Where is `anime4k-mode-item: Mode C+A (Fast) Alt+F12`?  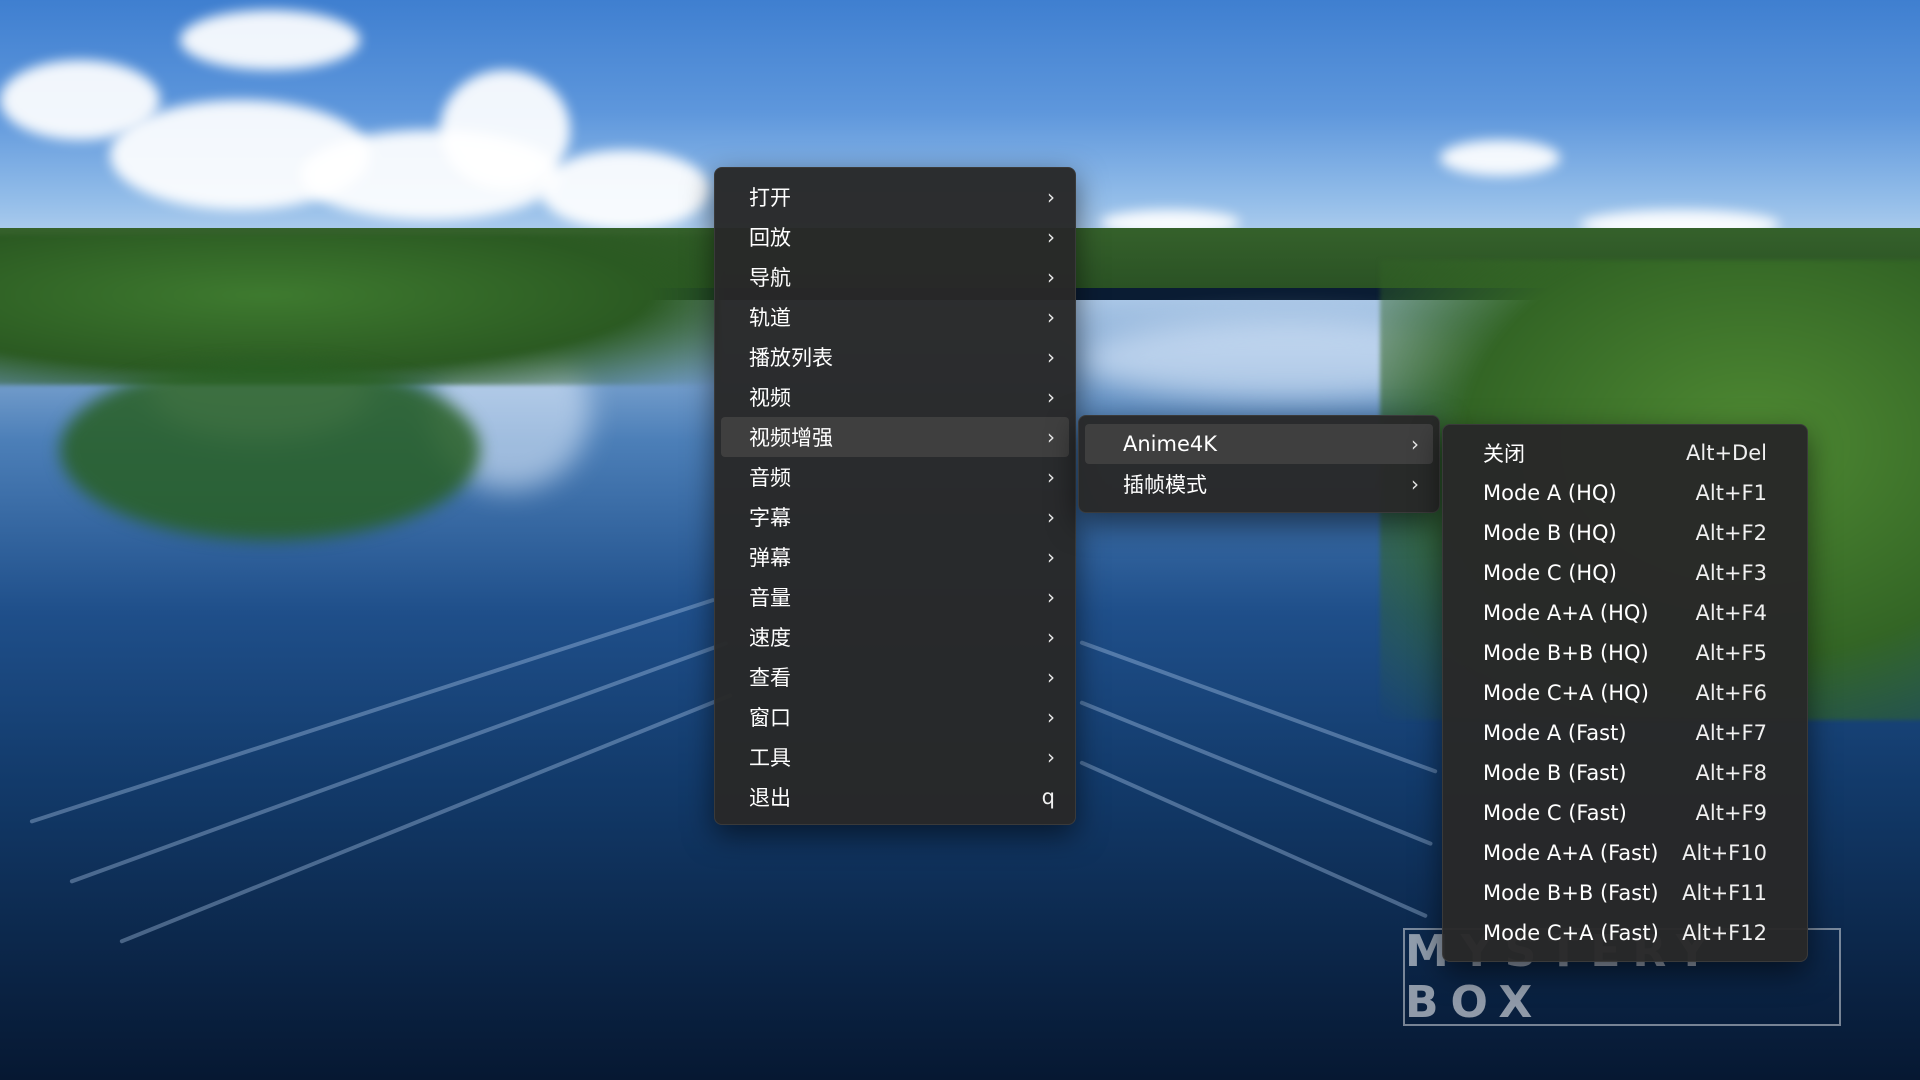
anime4k-mode-item: Mode C+A (Fast) Alt+F12 is located at coordinates (1625, 933).